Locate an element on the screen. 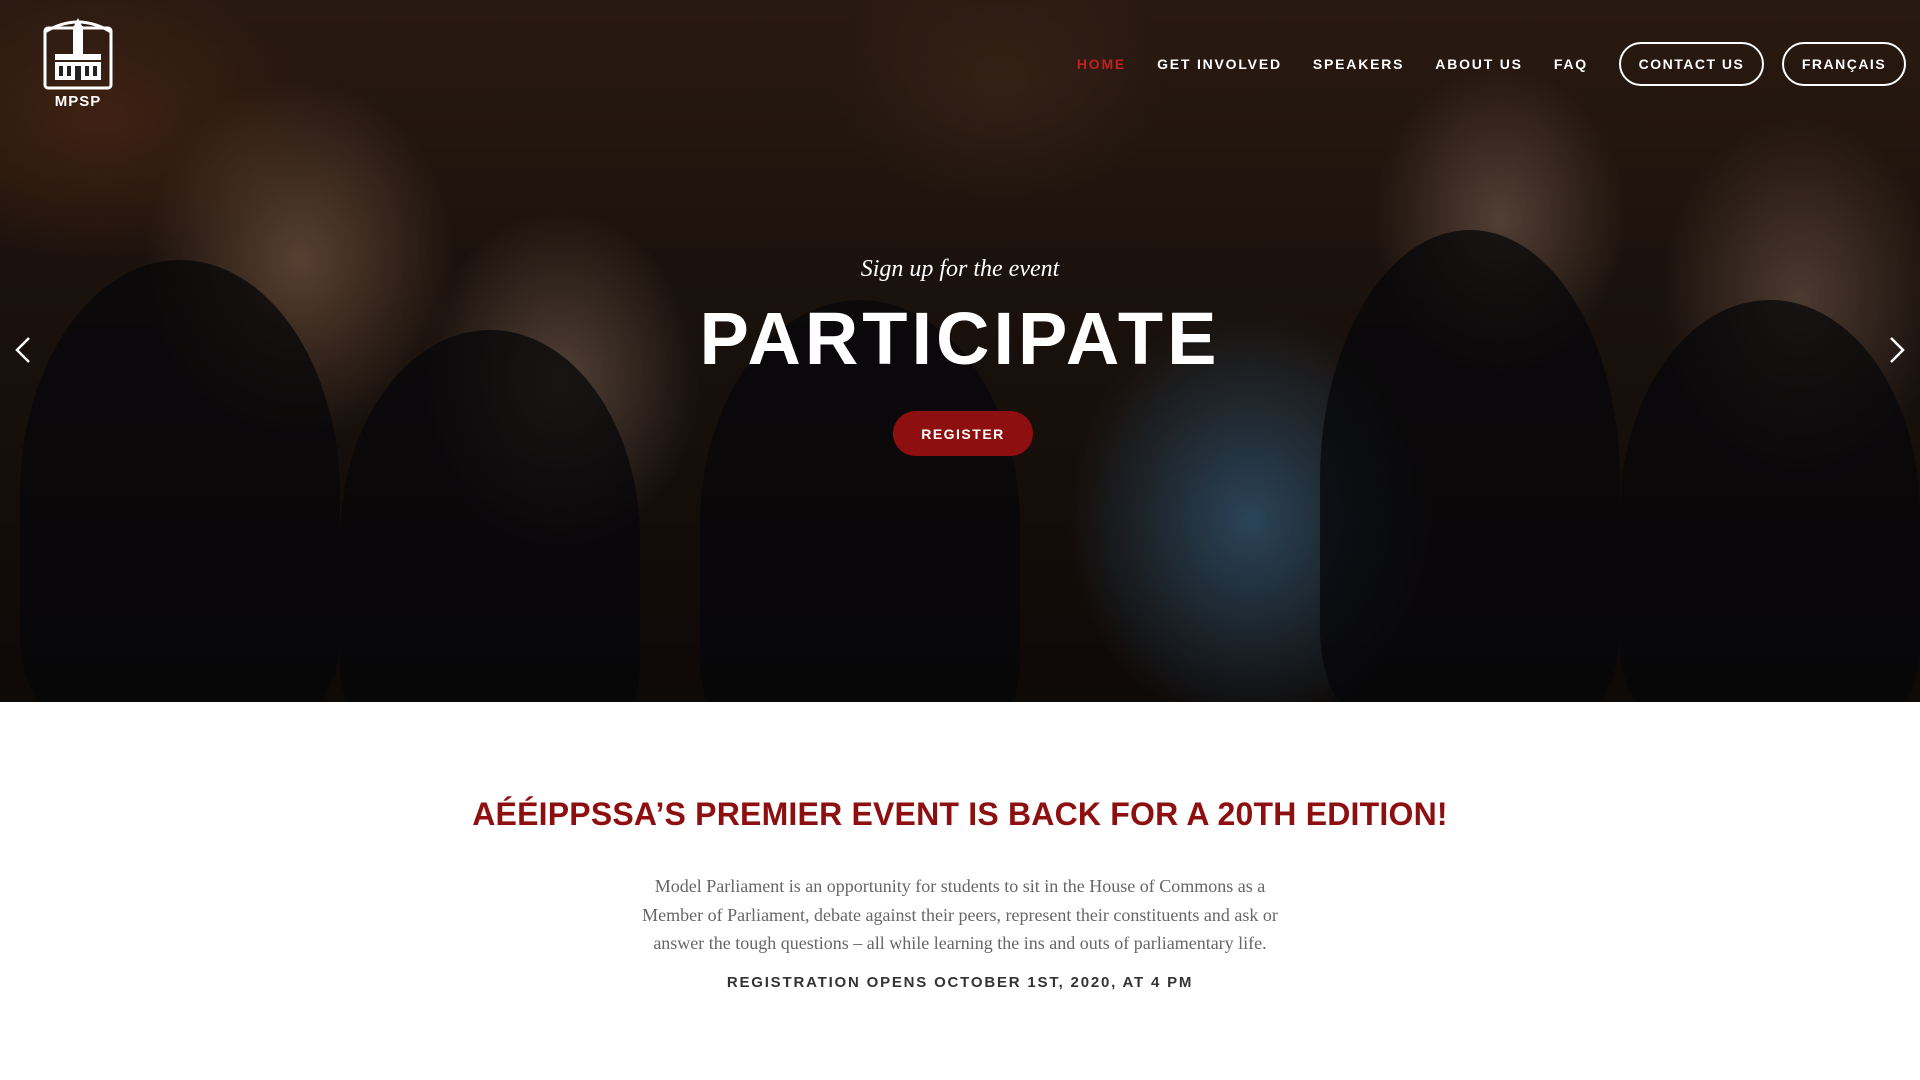  nav-get-involved: GET INVOLVED is located at coordinates (1219, 64).